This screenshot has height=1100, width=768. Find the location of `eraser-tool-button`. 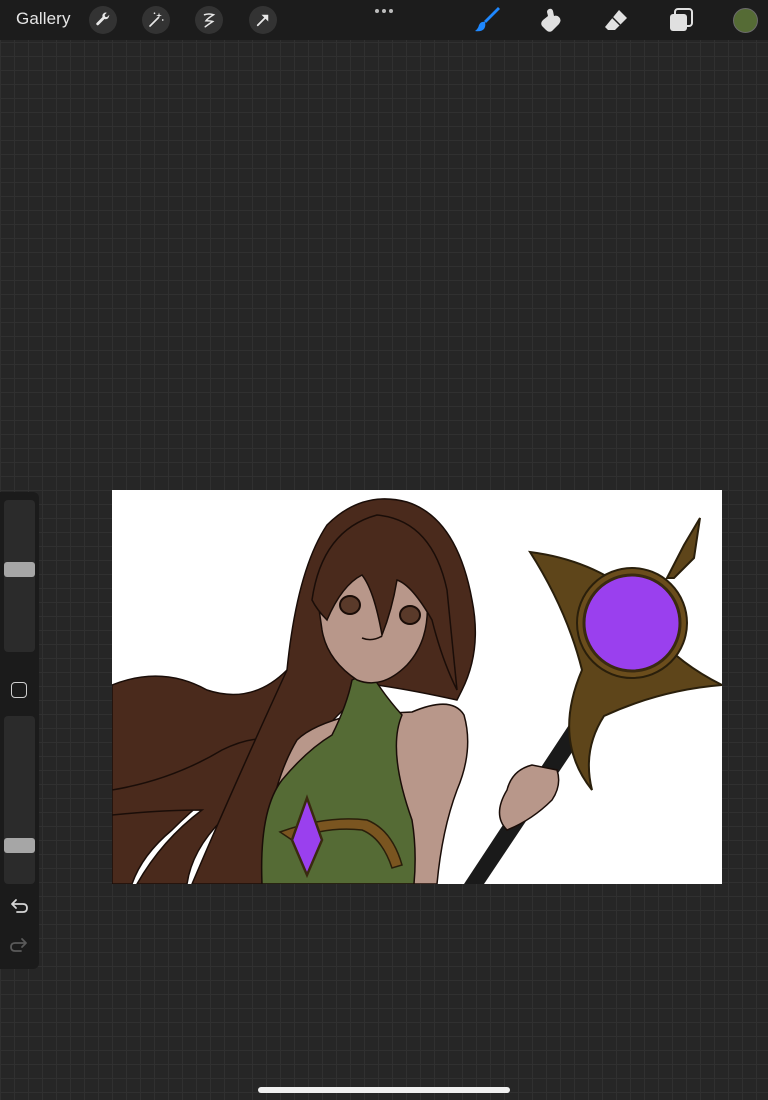

eraser-tool-button is located at coordinates (616, 20).